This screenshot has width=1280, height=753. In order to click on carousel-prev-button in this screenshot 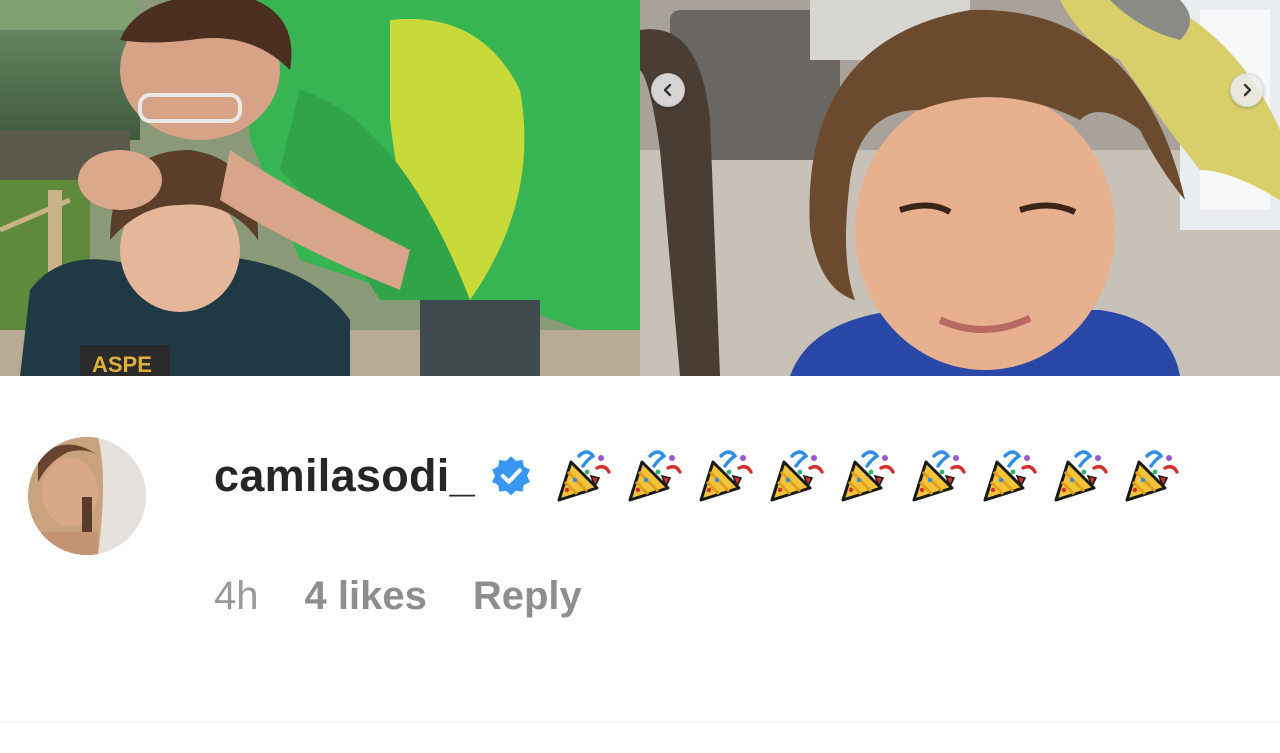, I will do `click(668, 90)`.